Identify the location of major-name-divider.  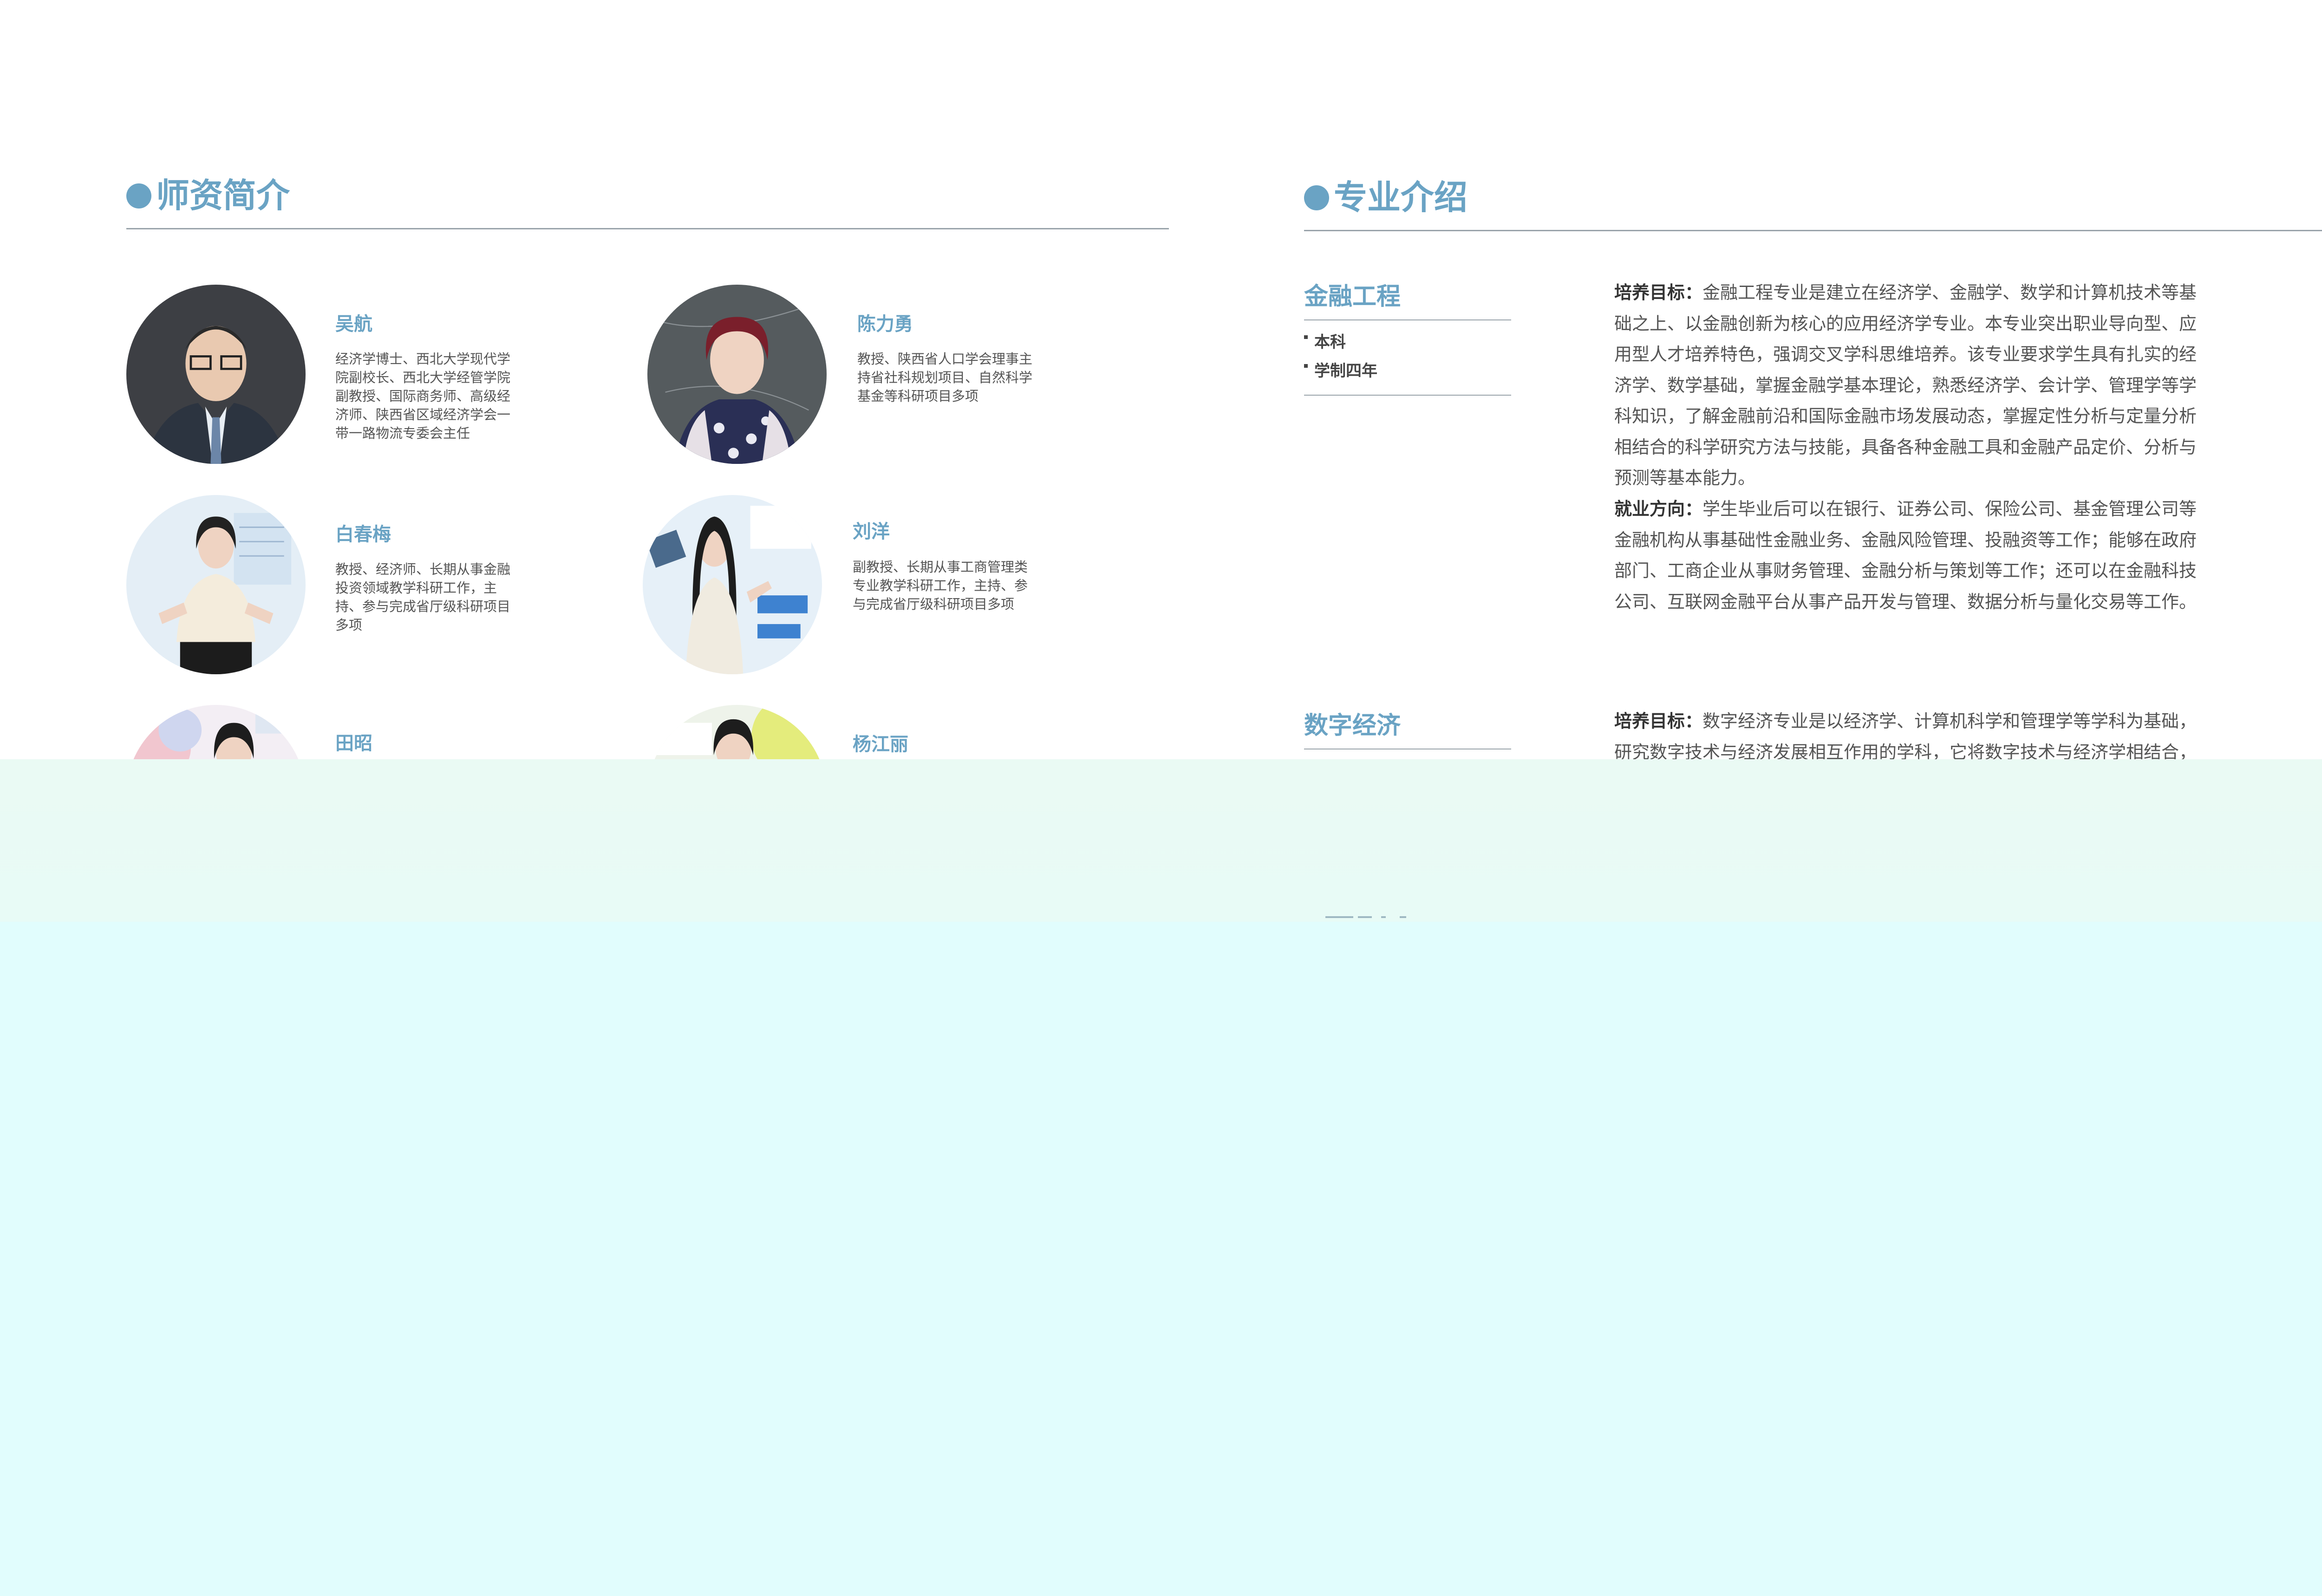
(1407, 319).